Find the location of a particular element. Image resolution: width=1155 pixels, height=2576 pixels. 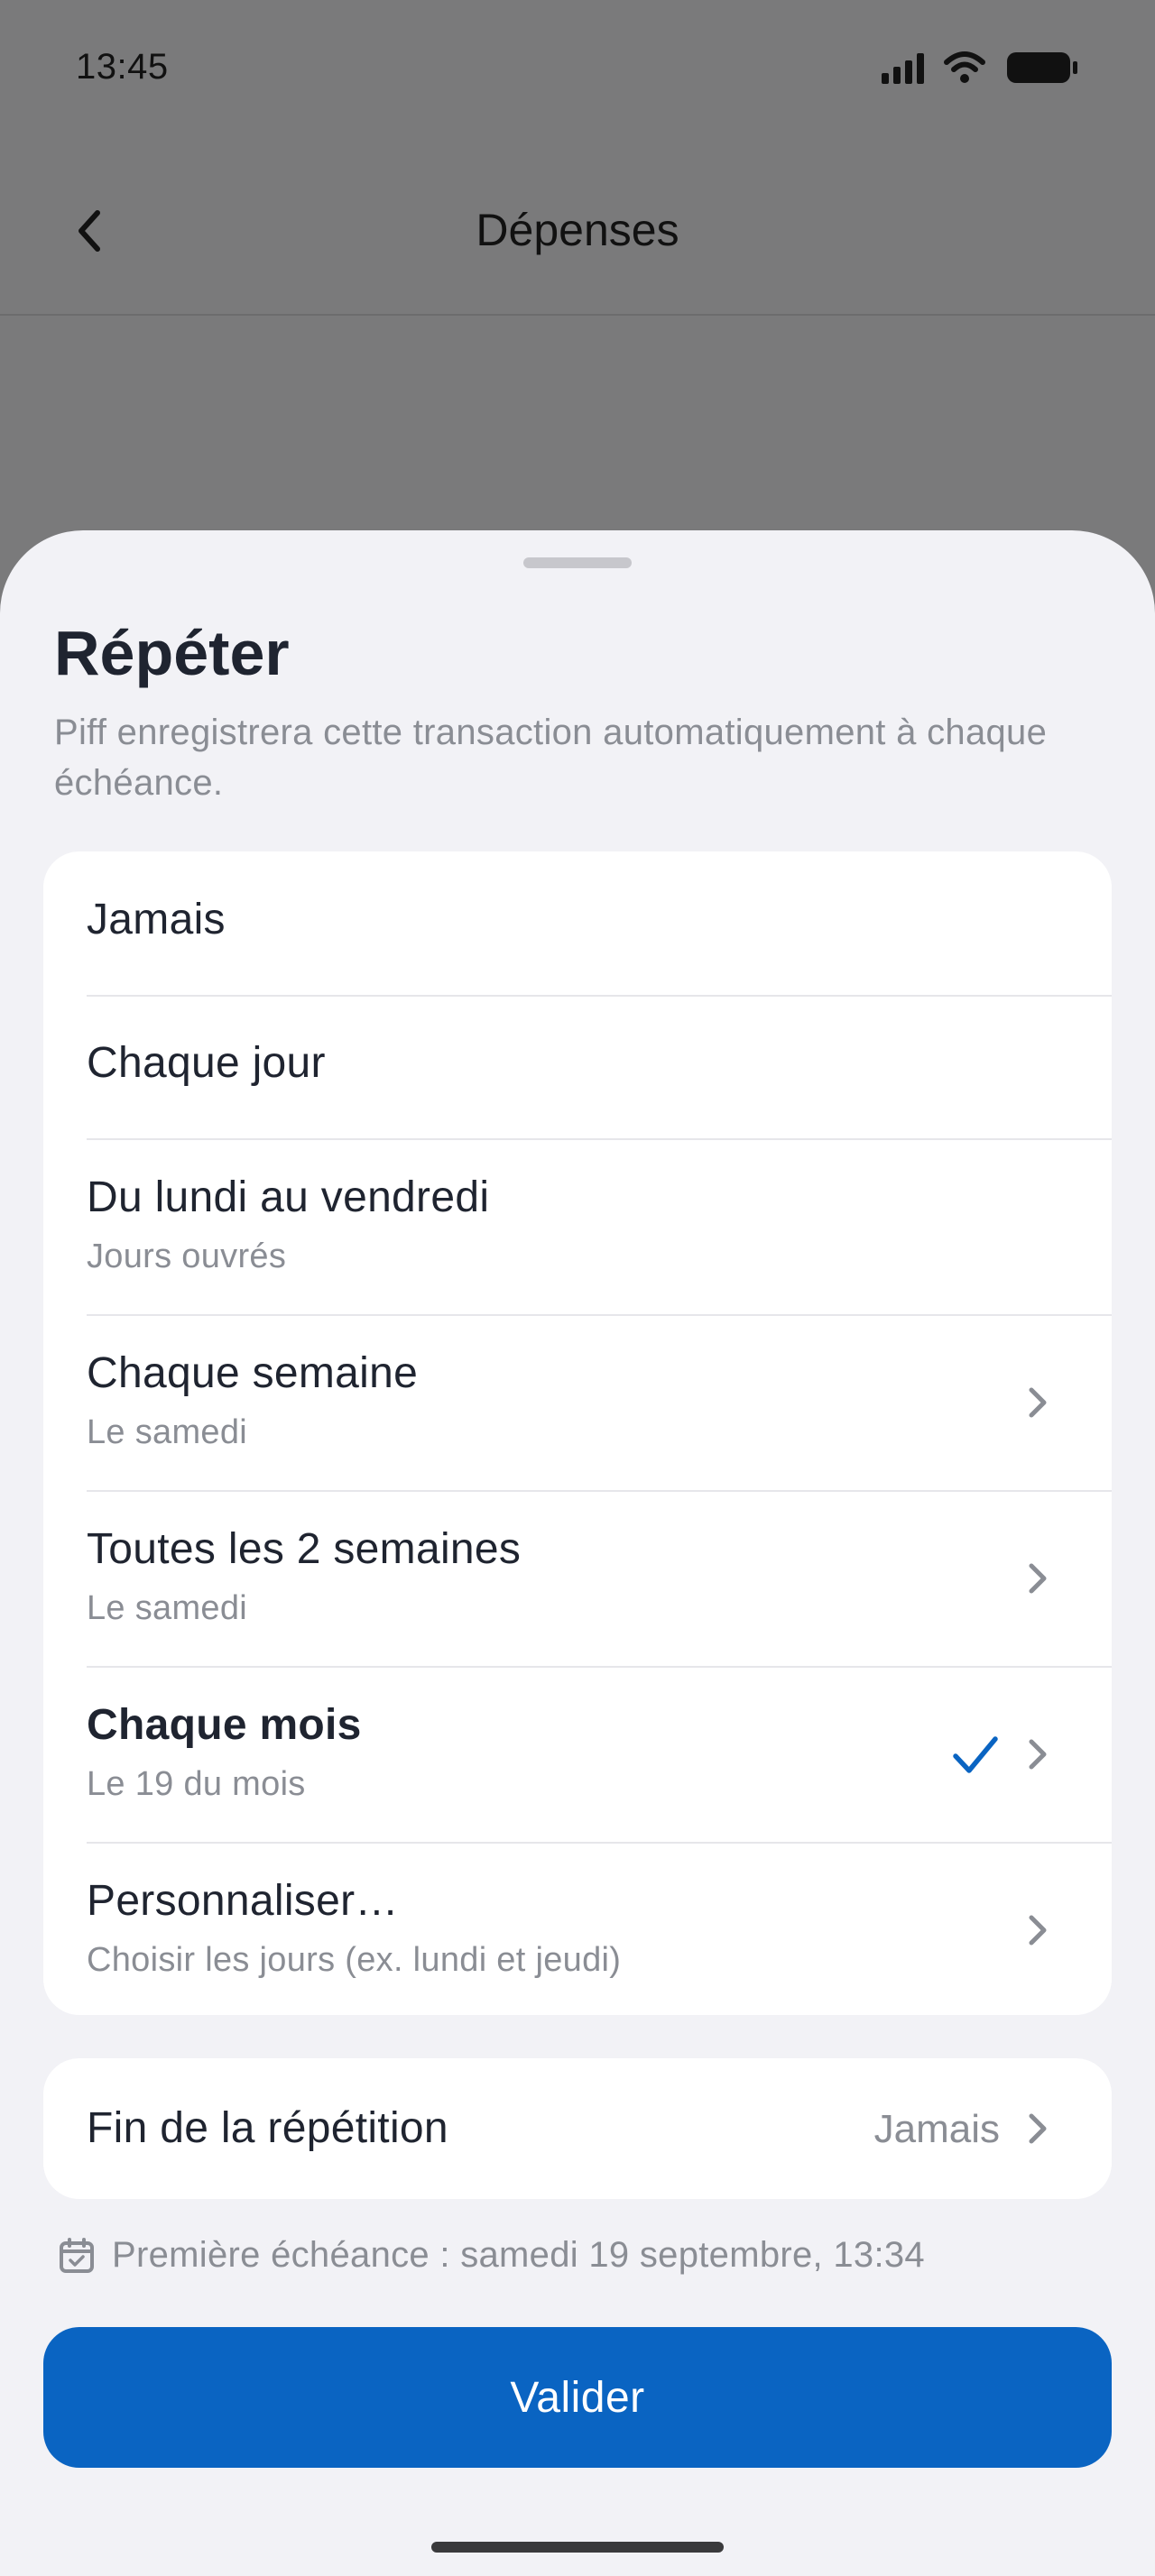

option-label: Toutes les 2 semaines is located at coordinates (304, 1549).